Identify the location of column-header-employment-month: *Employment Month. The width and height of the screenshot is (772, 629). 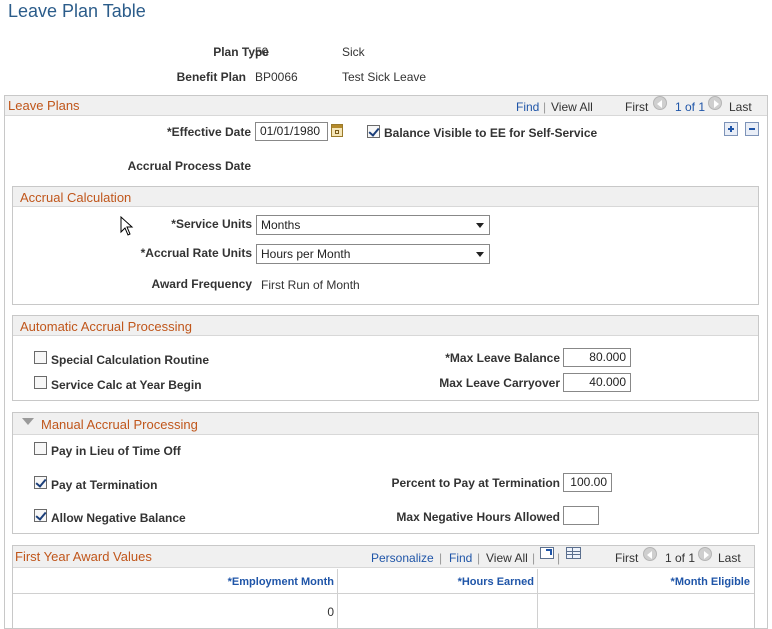
(281, 582).